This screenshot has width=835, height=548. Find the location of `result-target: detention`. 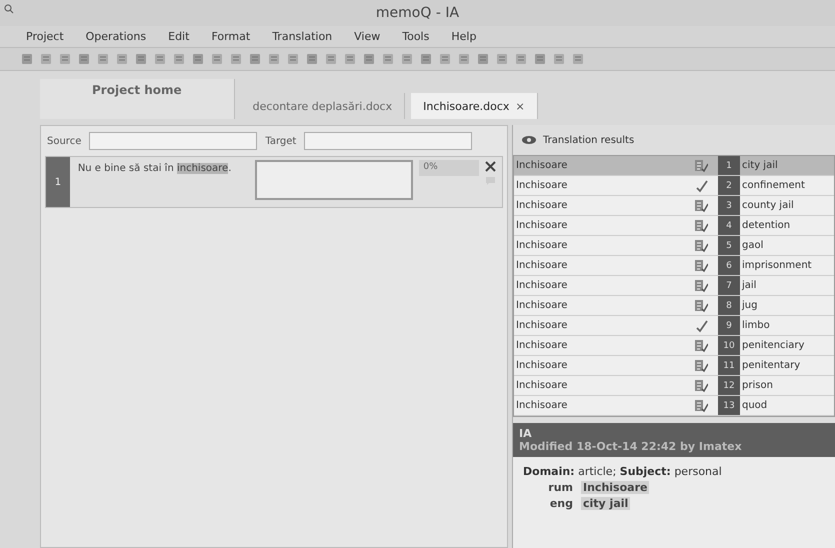

result-target: detention is located at coordinates (766, 225).